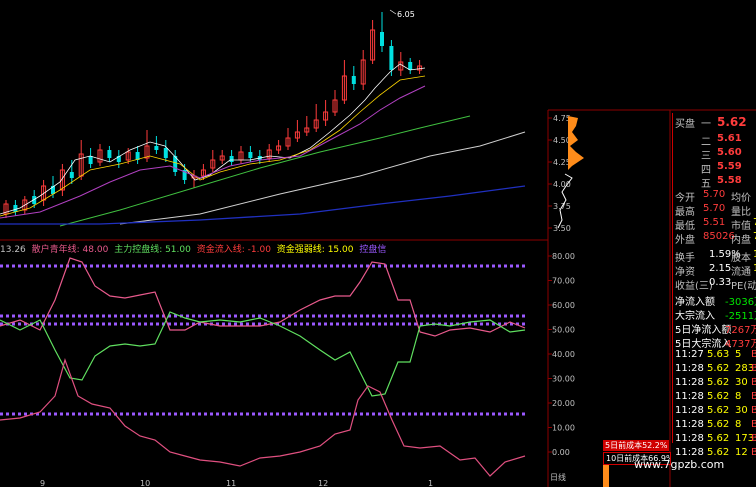 This screenshot has height=487, width=756. I want to click on bid-price-1: 5.62, so click(732, 122).